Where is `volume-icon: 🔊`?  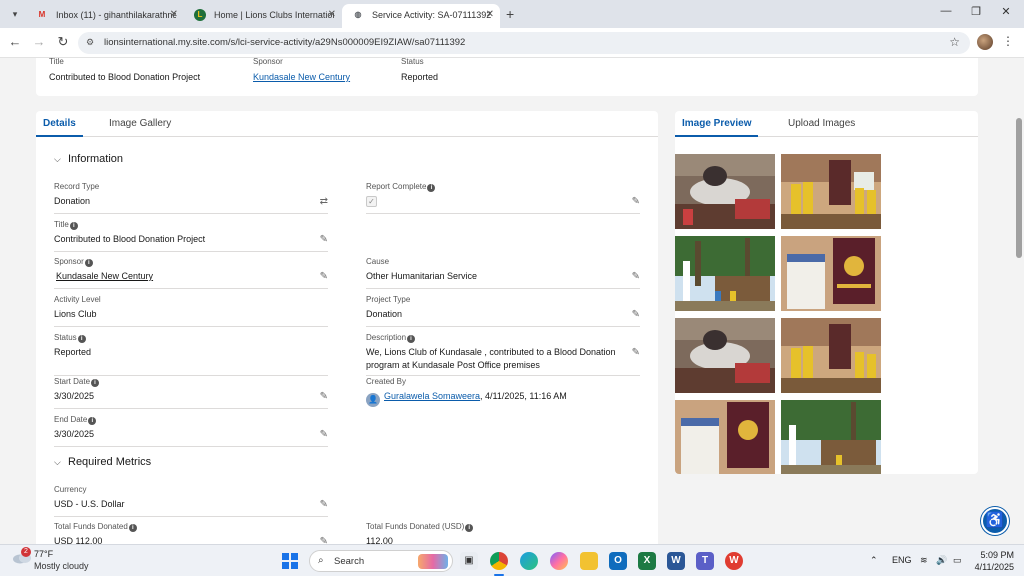 volume-icon: 🔊 is located at coordinates (941, 560).